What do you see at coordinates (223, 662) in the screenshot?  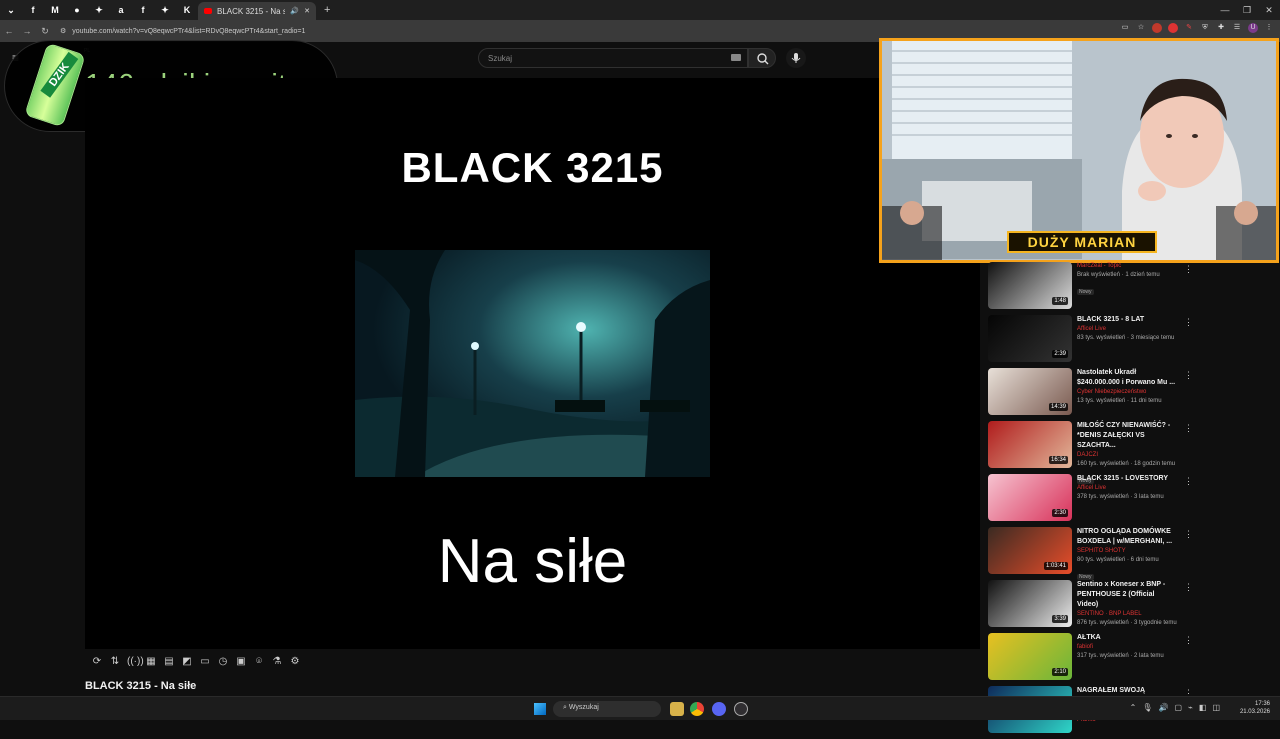 I see `player-control-button: ◷` at bounding box center [223, 662].